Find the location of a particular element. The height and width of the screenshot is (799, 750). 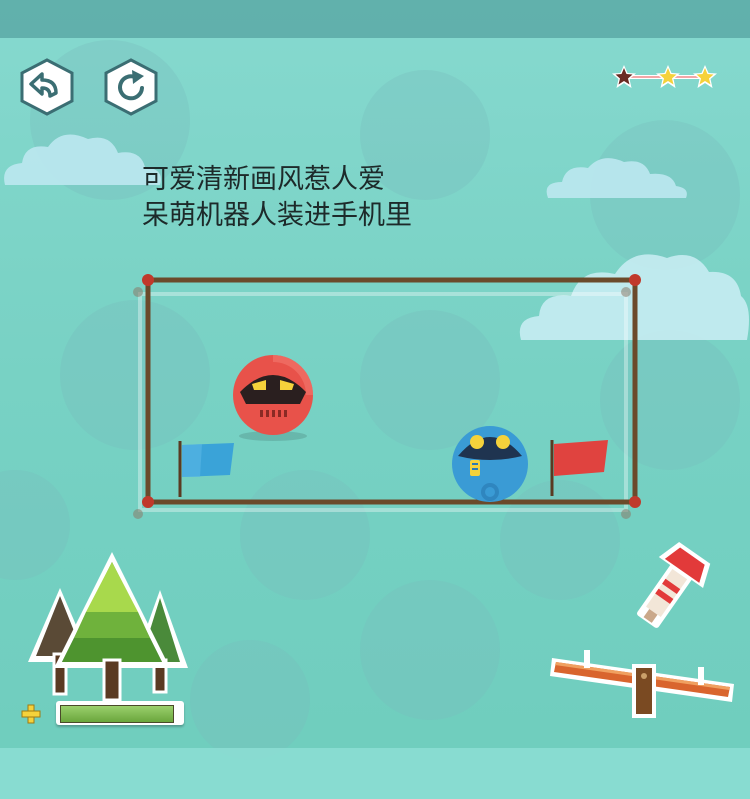

level-stars is located at coordinates (664, 76).